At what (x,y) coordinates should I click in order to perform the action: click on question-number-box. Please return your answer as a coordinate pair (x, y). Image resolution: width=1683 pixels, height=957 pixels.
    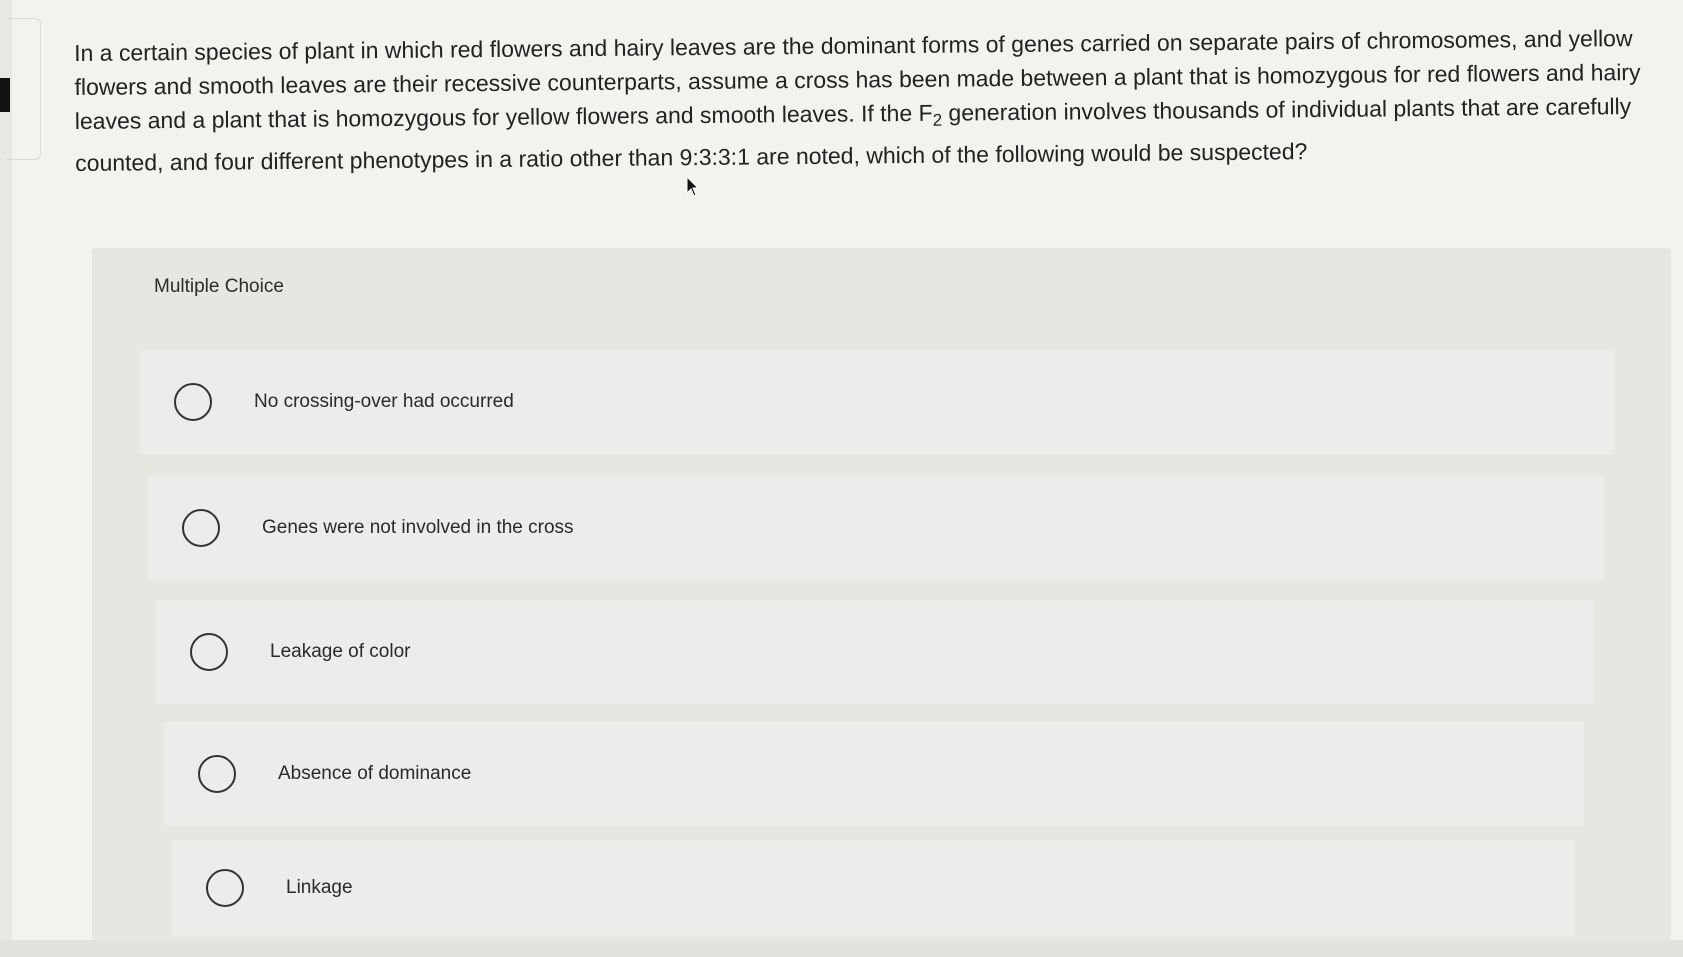
    Looking at the image, I should click on (23, 89).